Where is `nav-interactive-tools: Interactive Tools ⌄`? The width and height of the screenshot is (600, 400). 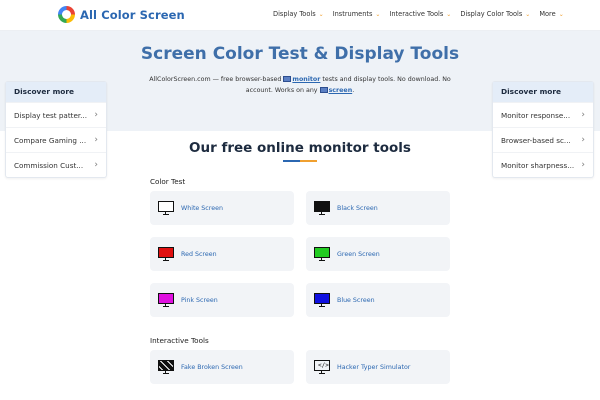
nav-interactive-tools: Interactive Tools ⌄ is located at coordinates (420, 14).